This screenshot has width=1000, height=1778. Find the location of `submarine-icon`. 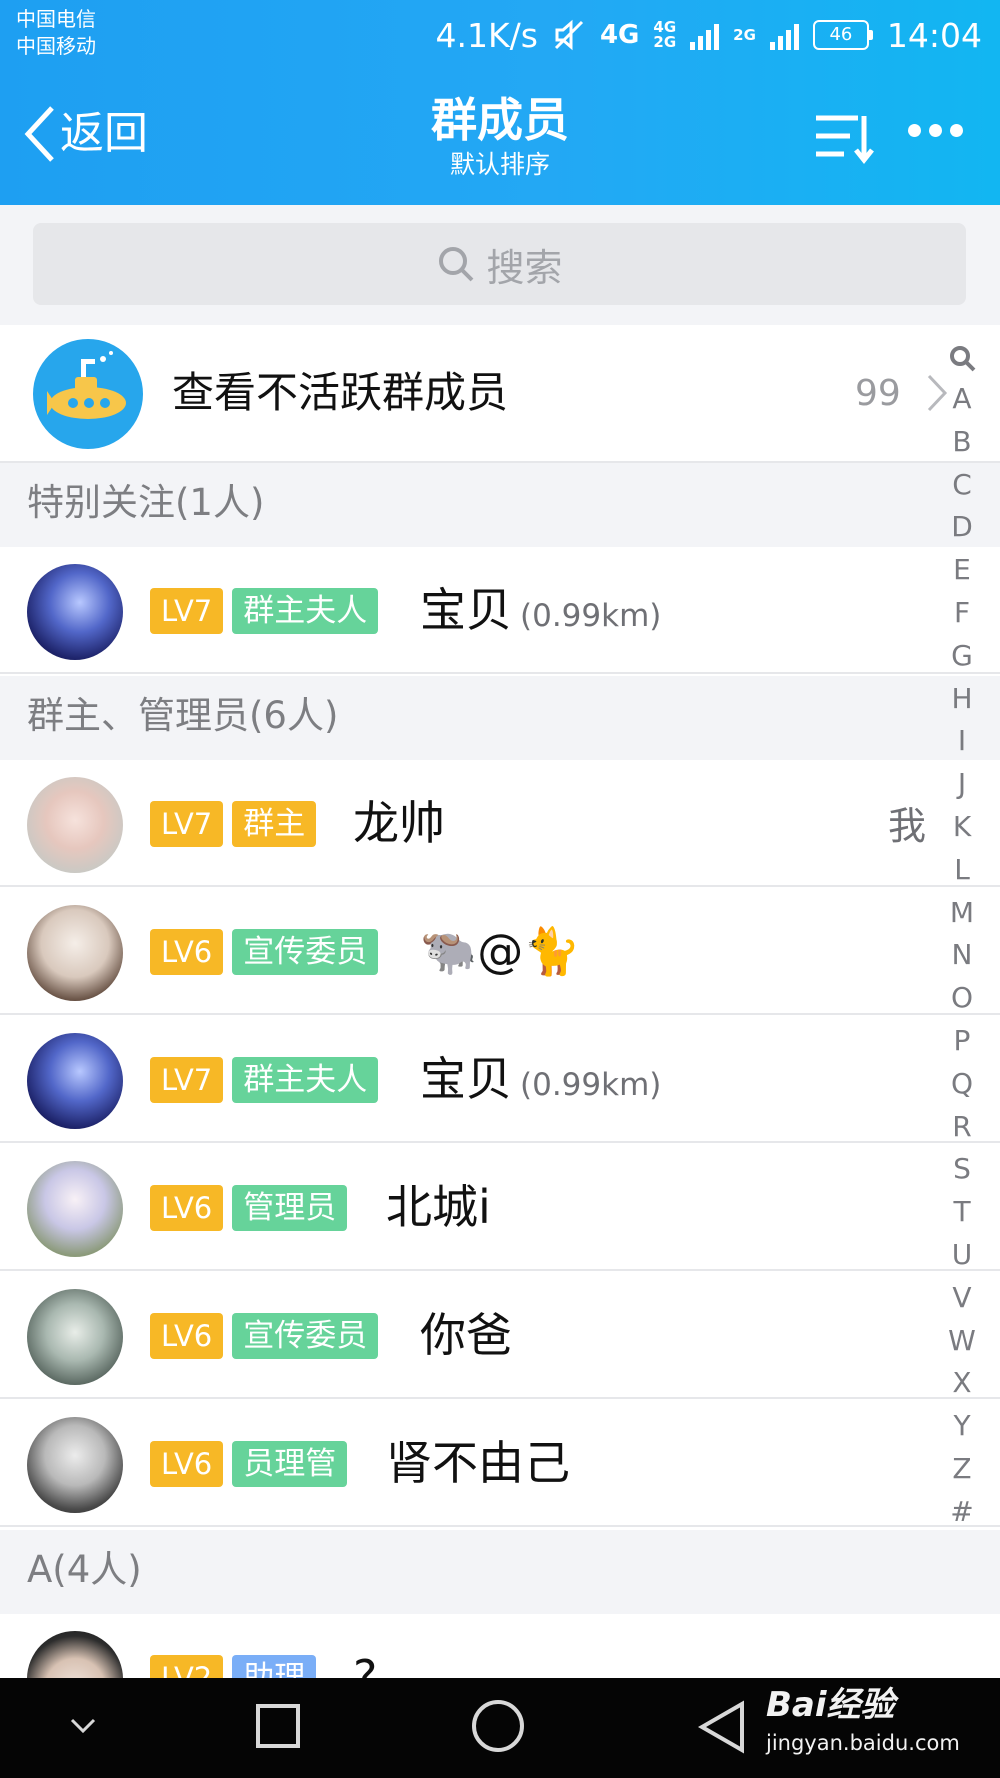

submarine-icon is located at coordinates (88, 394).